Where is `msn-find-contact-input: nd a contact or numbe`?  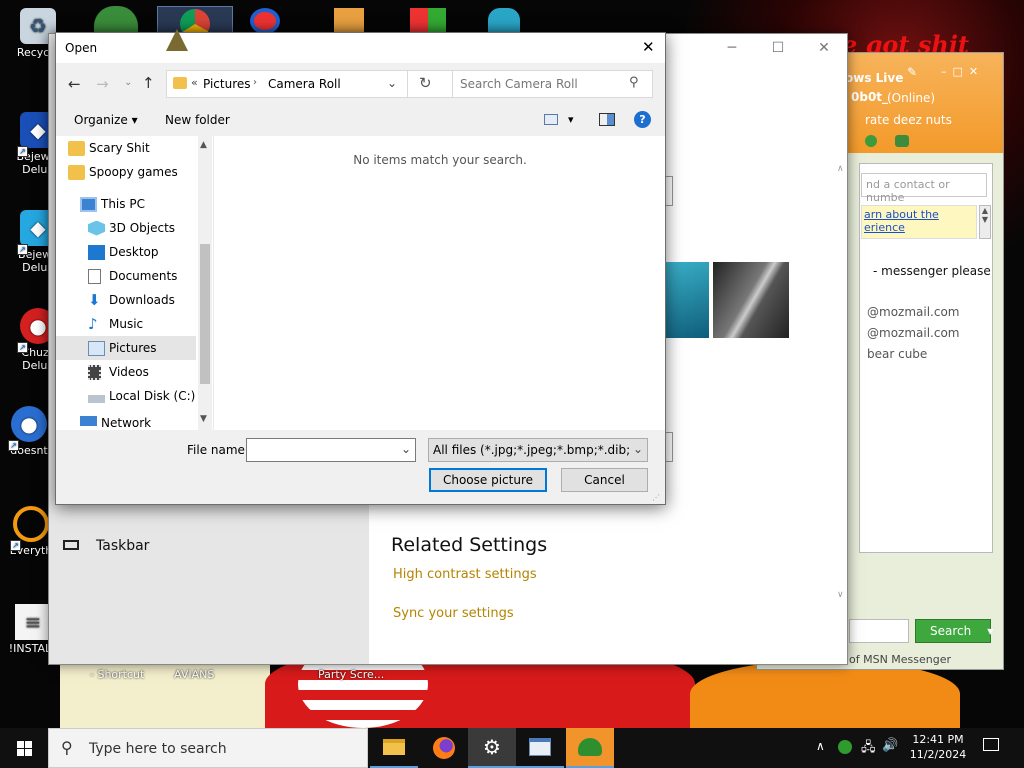 msn-find-contact-input: nd a contact or numbe is located at coordinates (924, 188).